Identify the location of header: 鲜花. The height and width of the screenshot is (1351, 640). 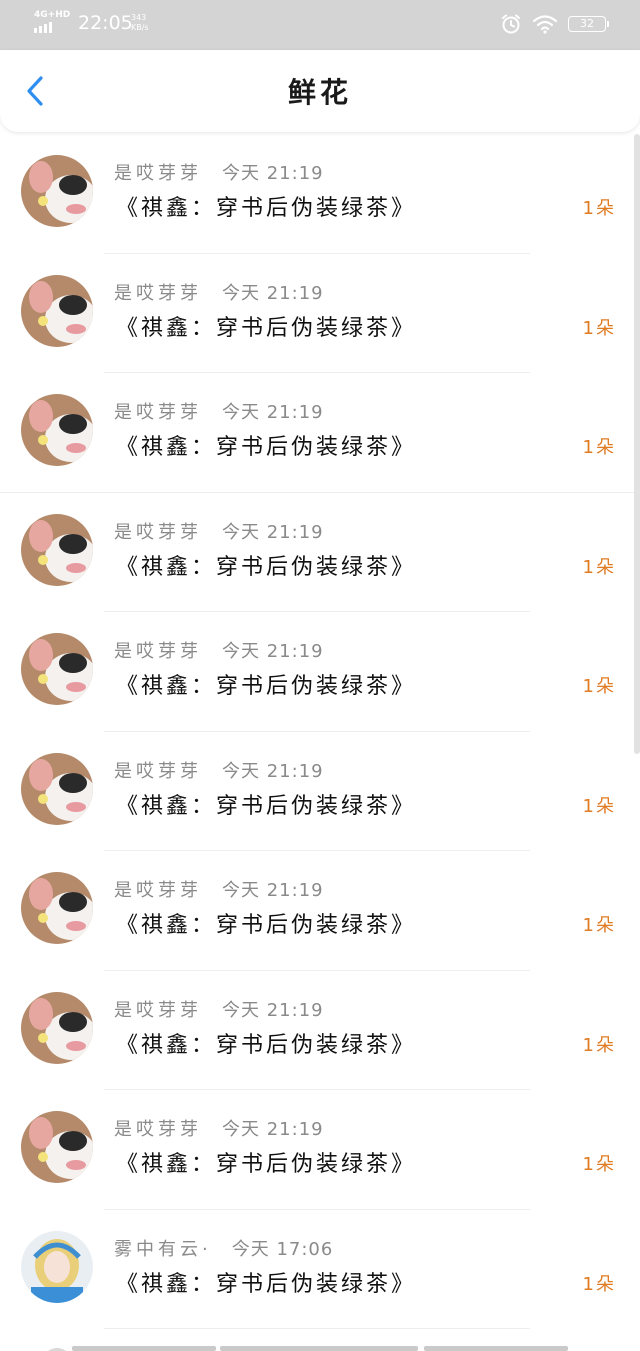
(320, 91).